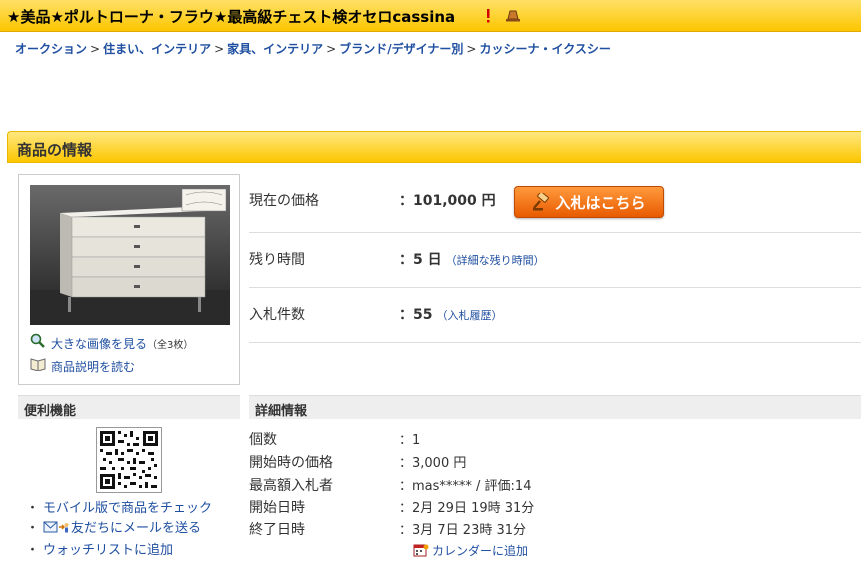 The width and height of the screenshot is (861, 563). What do you see at coordinates (434, 147) in the screenshot?
I see `item-info-header: 商品の情報` at bounding box center [434, 147].